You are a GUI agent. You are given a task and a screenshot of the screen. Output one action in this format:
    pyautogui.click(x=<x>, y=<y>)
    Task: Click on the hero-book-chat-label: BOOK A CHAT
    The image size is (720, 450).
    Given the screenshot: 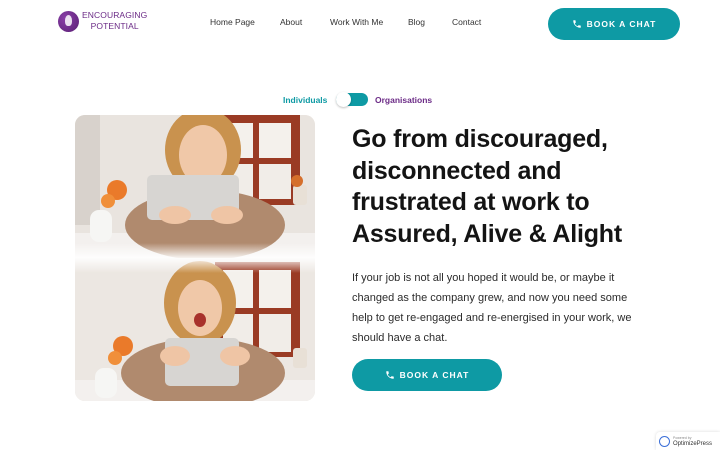 What is the action you would take?
    pyautogui.click(x=434, y=375)
    